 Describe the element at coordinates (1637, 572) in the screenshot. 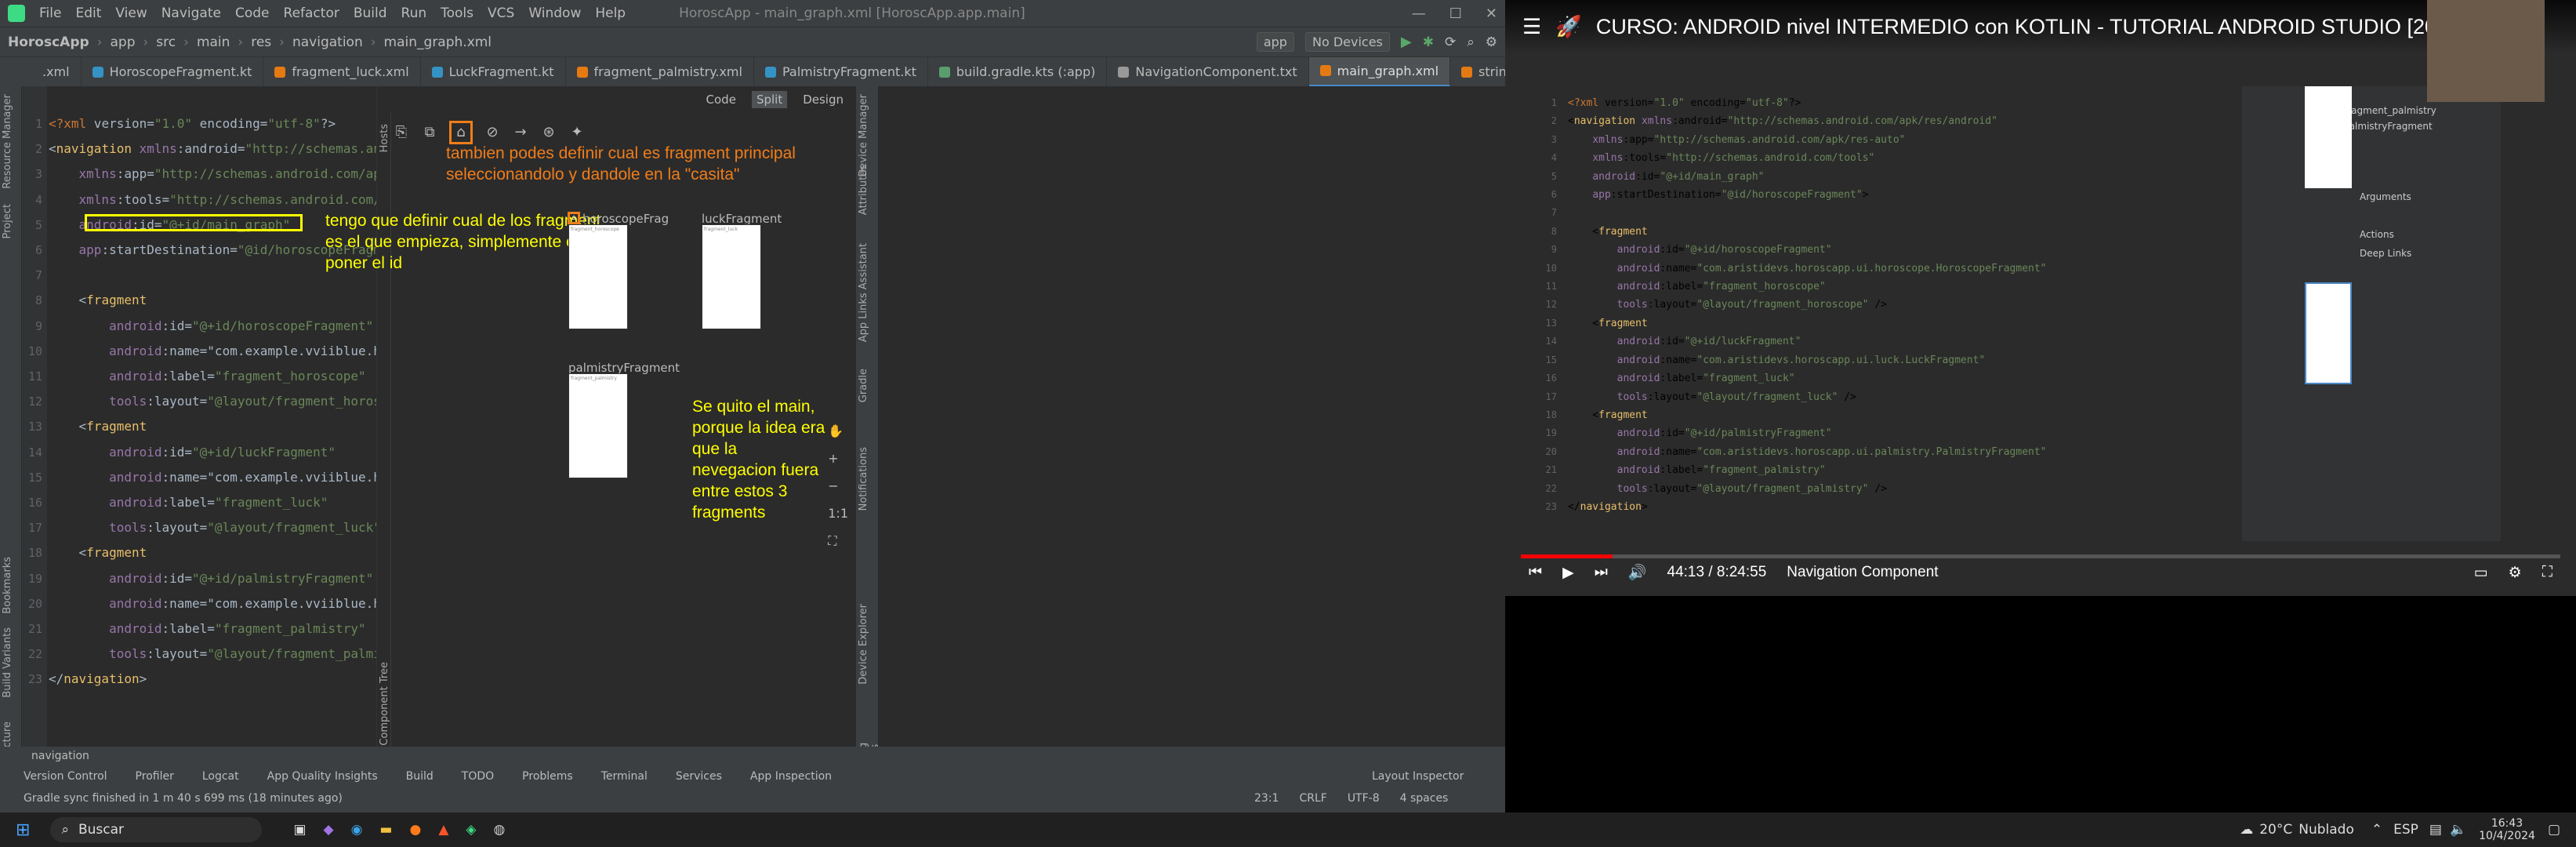

I see `volume-icon: 🔊` at that location.